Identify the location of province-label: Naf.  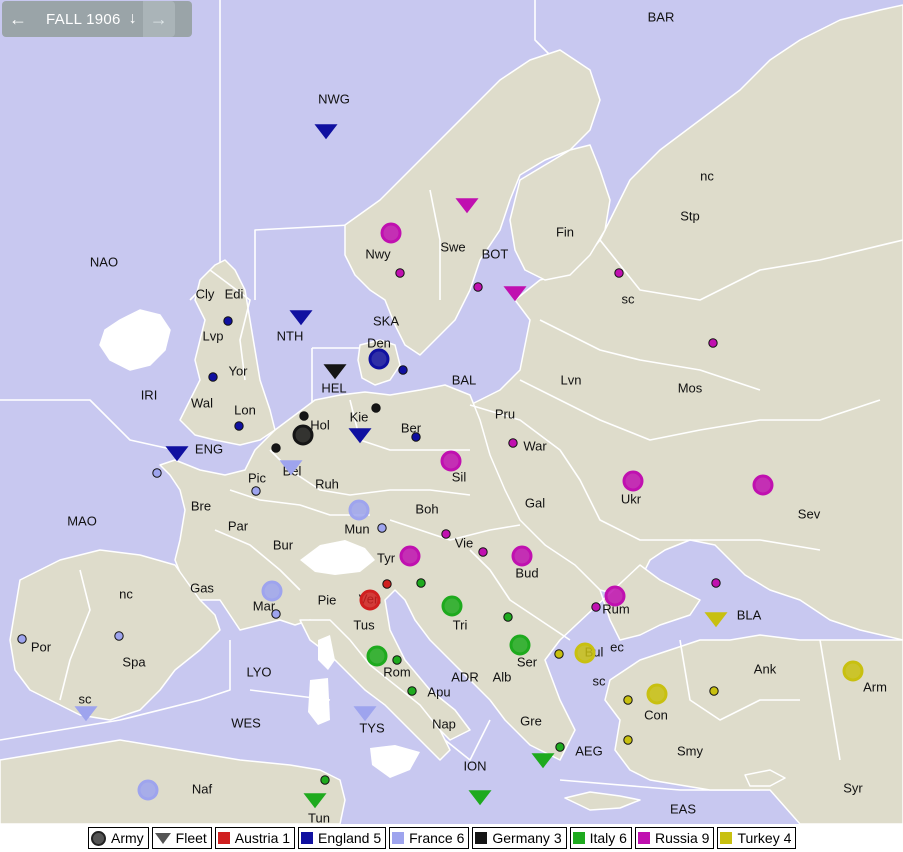
(202, 788).